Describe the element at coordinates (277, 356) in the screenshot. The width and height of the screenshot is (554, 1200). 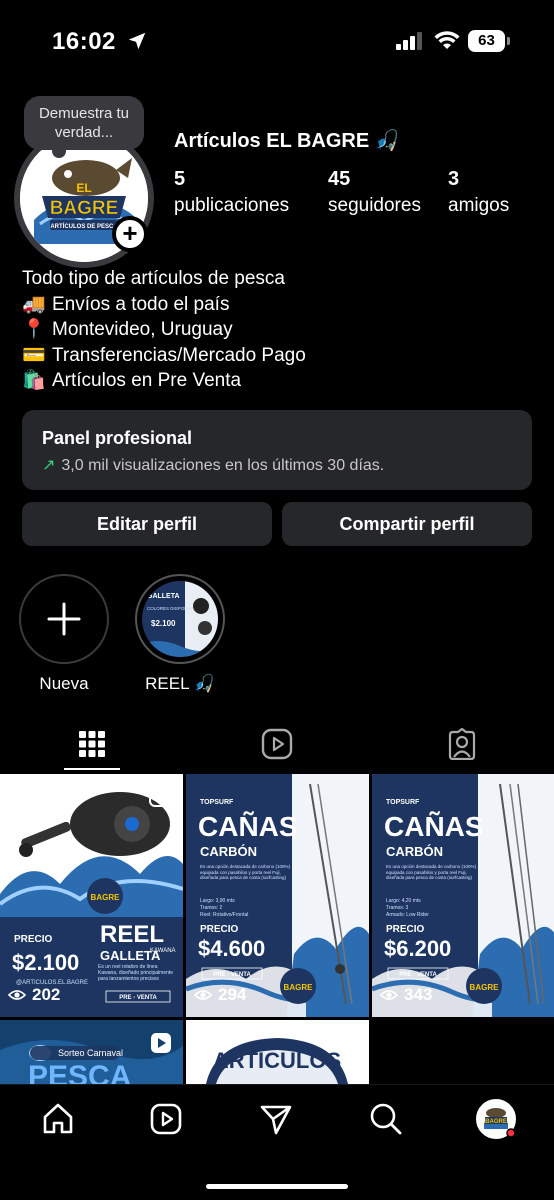
I see `bio-line: 💳 Transferencias/Mercado Pago` at that location.